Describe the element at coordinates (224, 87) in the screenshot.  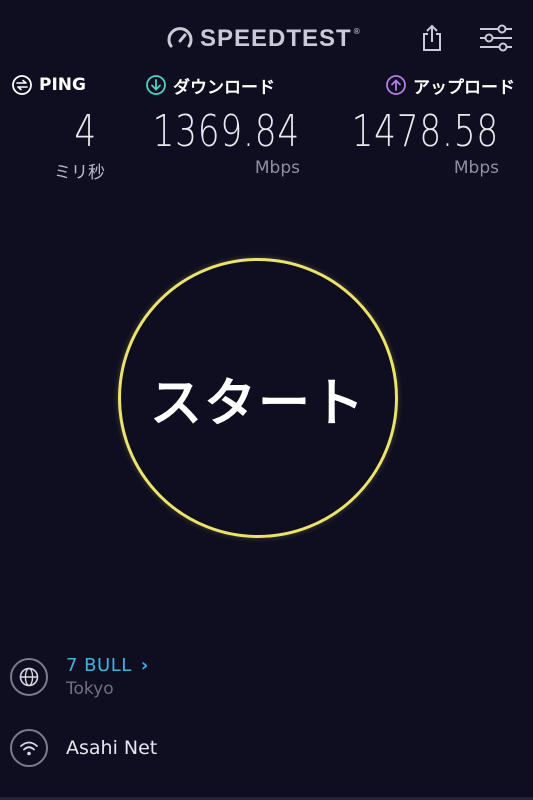
I see `download-label: ダウンロード` at that location.